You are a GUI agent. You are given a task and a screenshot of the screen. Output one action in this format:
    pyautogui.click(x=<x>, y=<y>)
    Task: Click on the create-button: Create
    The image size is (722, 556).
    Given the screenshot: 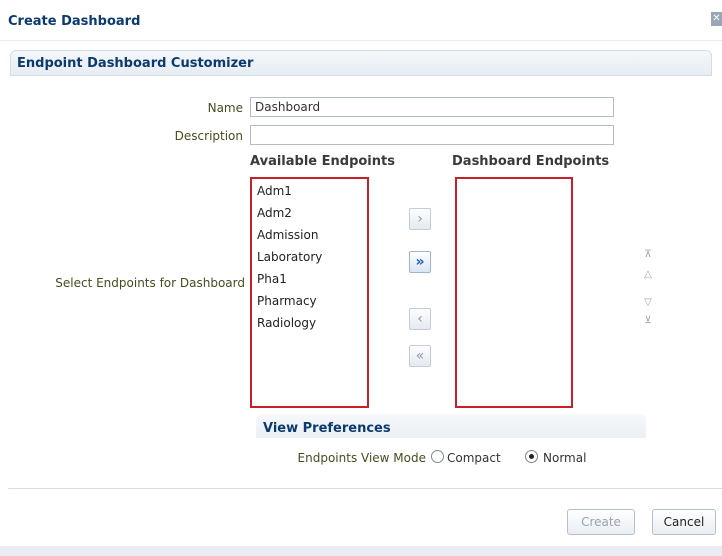 What is the action you would take?
    pyautogui.click(x=601, y=522)
    